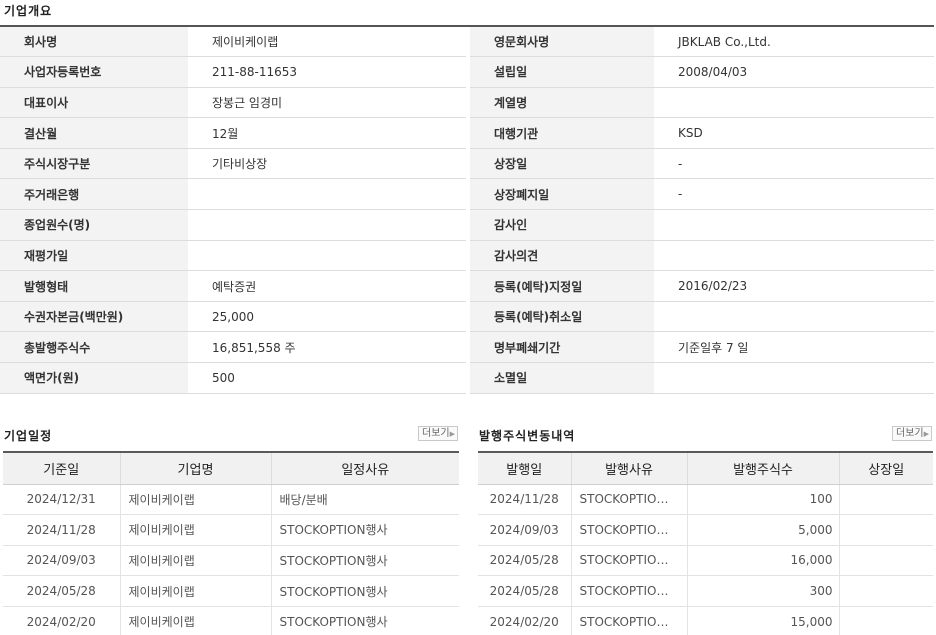  I want to click on table-row: 2024/05/28 STOCKOPTIO… 16,000, so click(705, 561).